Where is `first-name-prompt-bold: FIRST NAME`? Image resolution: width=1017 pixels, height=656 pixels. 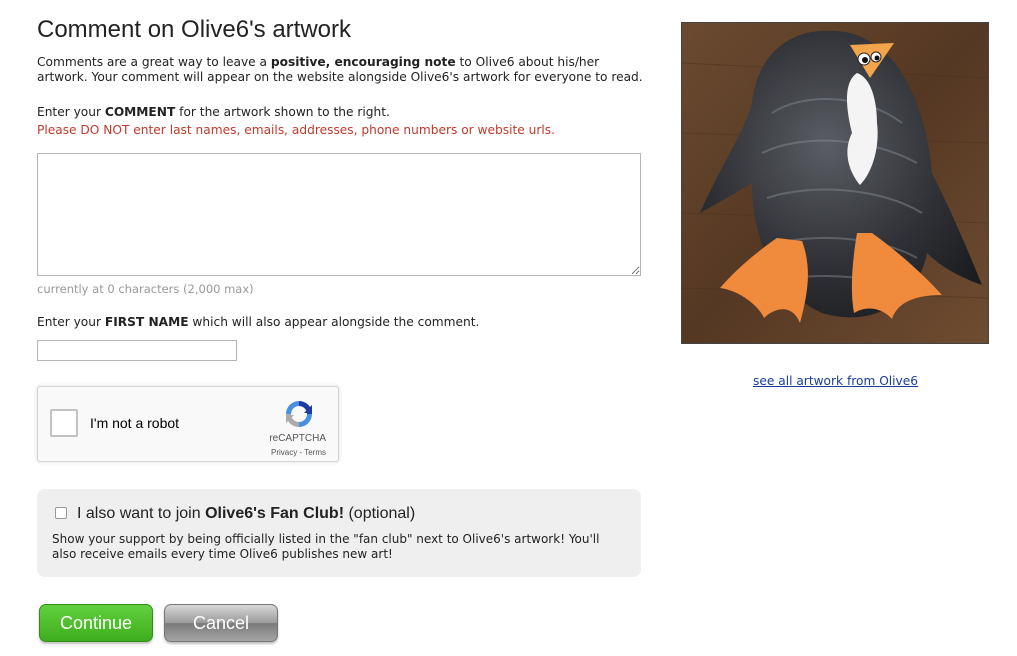 first-name-prompt-bold: FIRST NAME is located at coordinates (146, 322).